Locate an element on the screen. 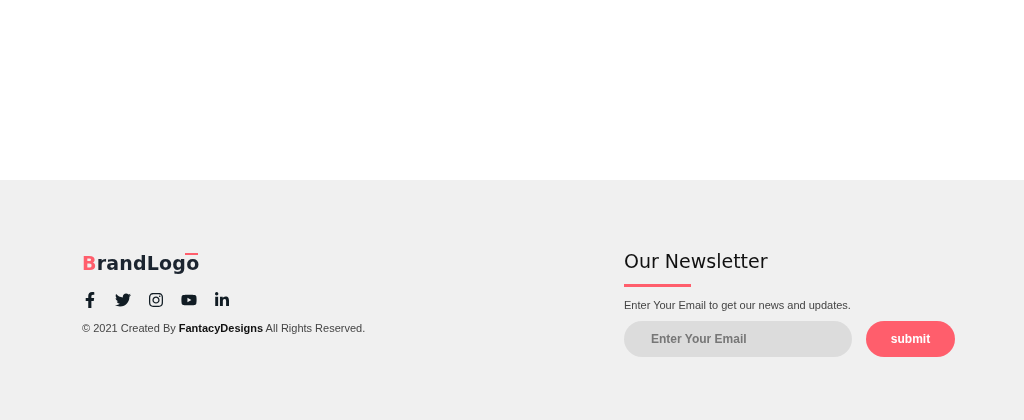 The width and height of the screenshot is (1024, 420). youtube-icon is located at coordinates (189, 300).